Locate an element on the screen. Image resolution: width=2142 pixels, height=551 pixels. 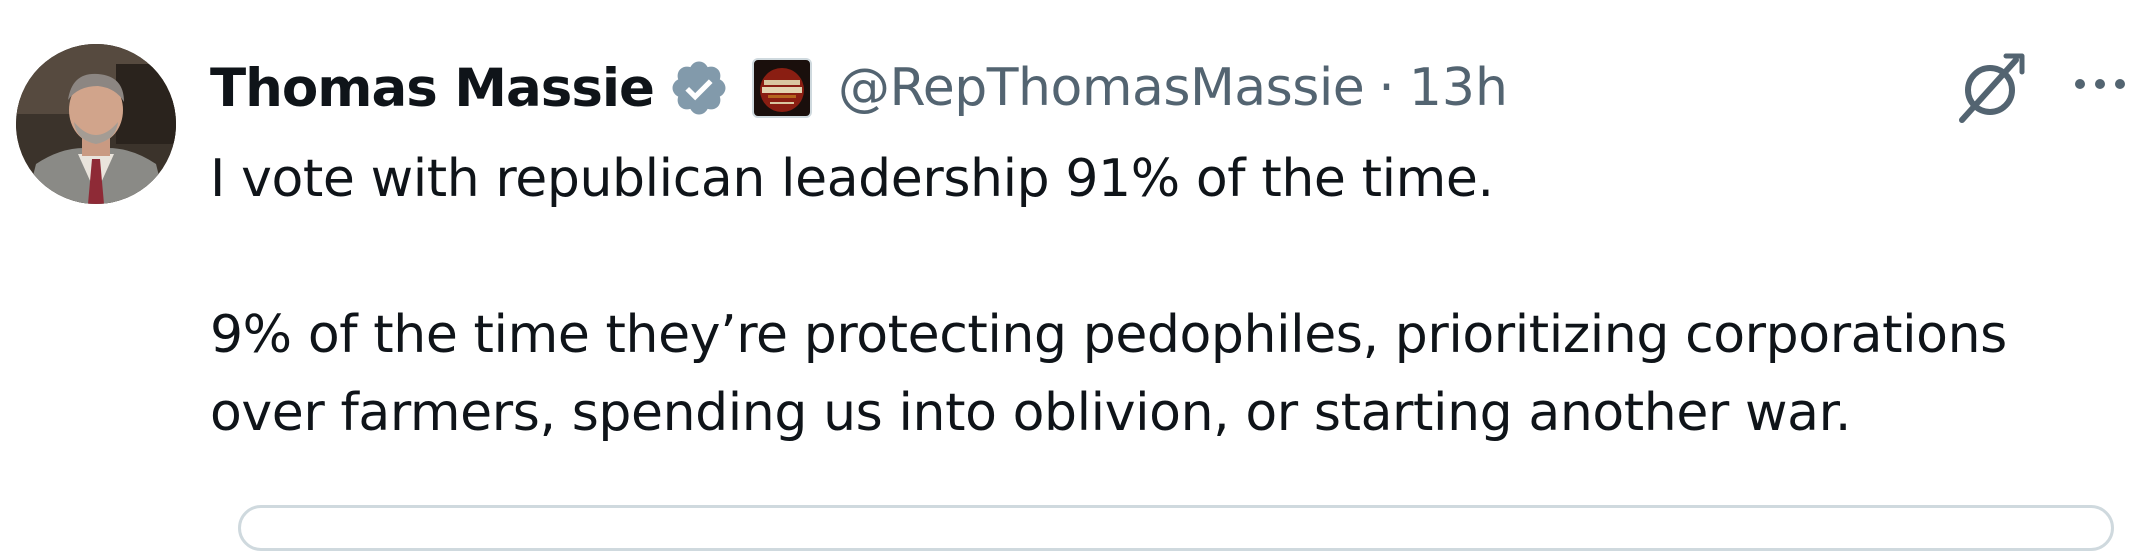
more-options-icon is located at coordinates (2100, 84).